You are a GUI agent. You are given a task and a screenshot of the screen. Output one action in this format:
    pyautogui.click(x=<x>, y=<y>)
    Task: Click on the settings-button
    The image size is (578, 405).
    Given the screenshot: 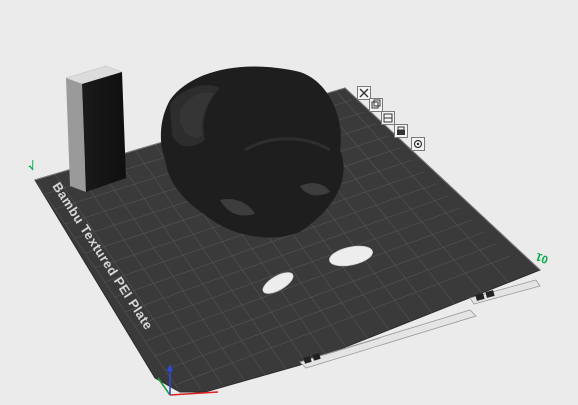 What is the action you would take?
    pyautogui.click(x=418, y=144)
    